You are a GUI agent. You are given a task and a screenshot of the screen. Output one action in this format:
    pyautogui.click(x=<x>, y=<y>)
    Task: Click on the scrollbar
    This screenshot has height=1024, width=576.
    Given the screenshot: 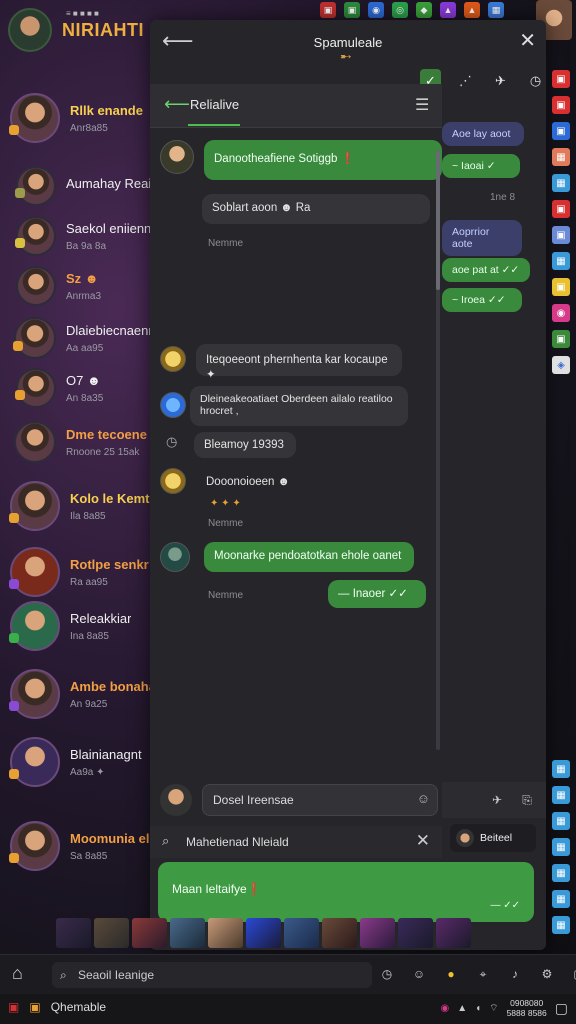 What is the action you would take?
    pyautogui.click(x=438, y=450)
    